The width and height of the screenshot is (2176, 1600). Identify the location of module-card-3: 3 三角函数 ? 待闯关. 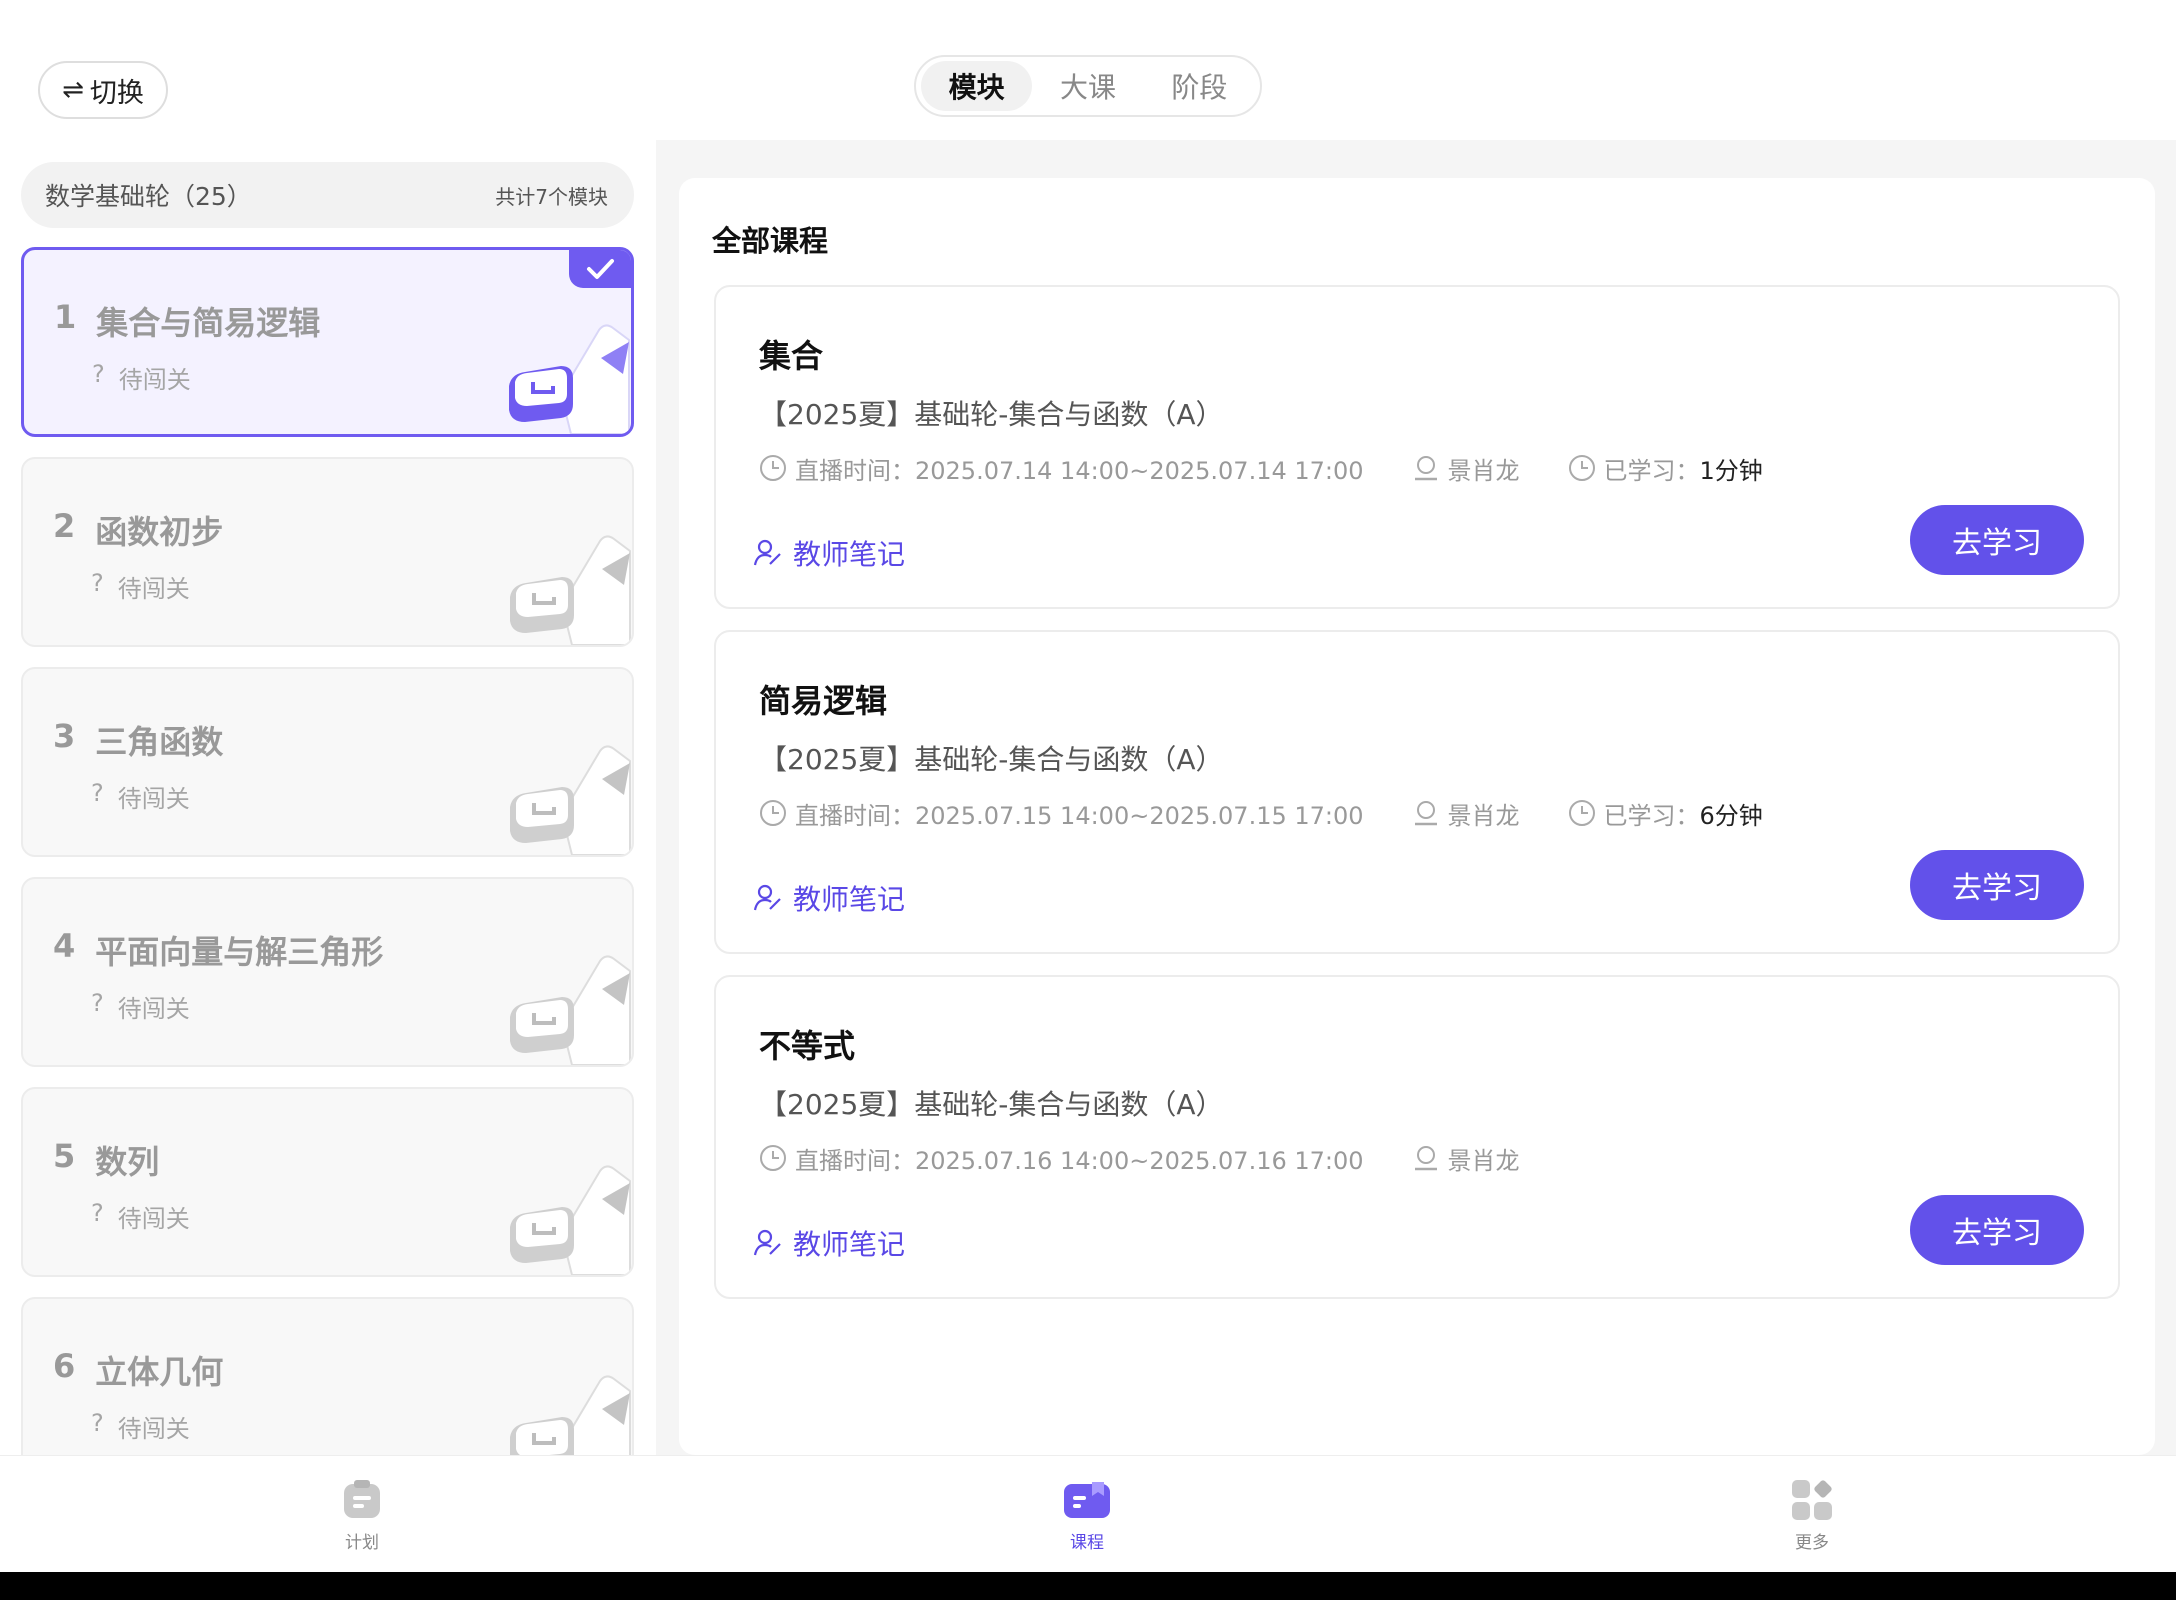
(327, 762).